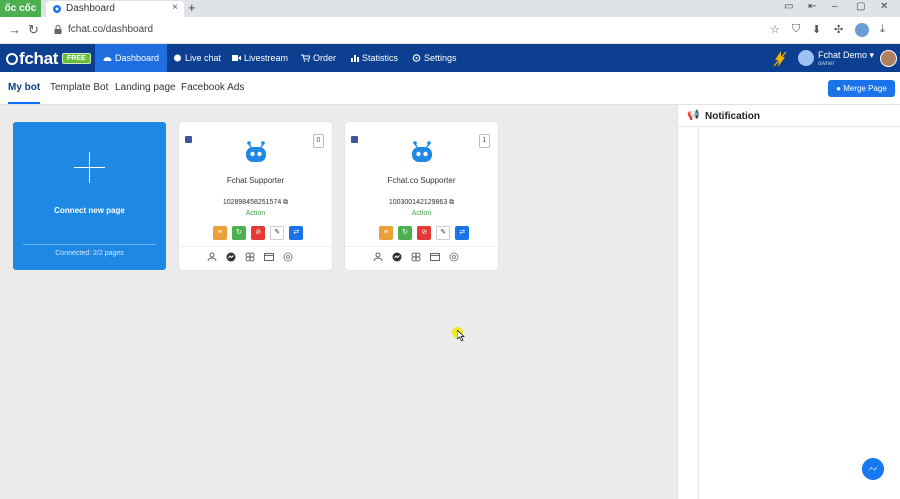 The height and width of the screenshot is (499, 900). What do you see at coordinates (188, 139) in the screenshot?
I see `facebook-icon` at bounding box center [188, 139].